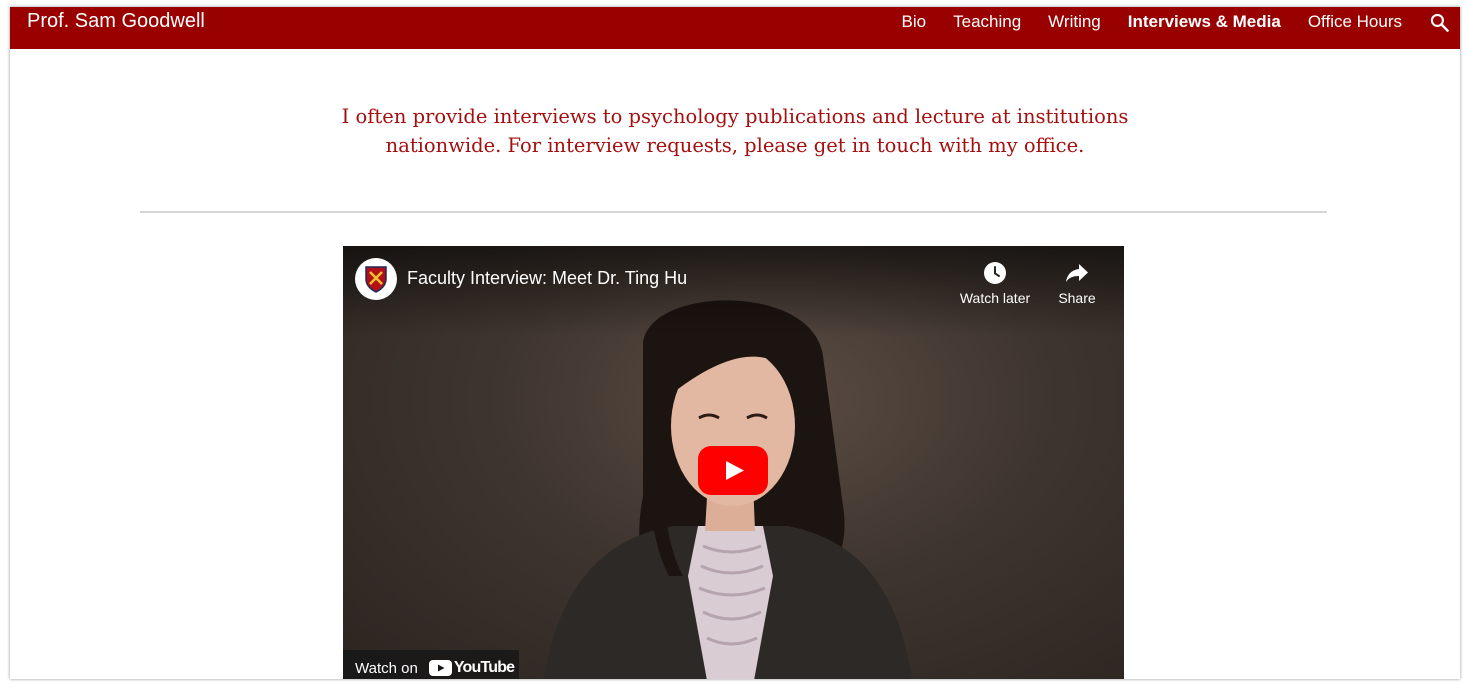 Image resolution: width=1470 pixels, height=692 pixels. What do you see at coordinates (1204, 22) in the screenshot?
I see `nav-item-interviews-media: Interviews & Media` at bounding box center [1204, 22].